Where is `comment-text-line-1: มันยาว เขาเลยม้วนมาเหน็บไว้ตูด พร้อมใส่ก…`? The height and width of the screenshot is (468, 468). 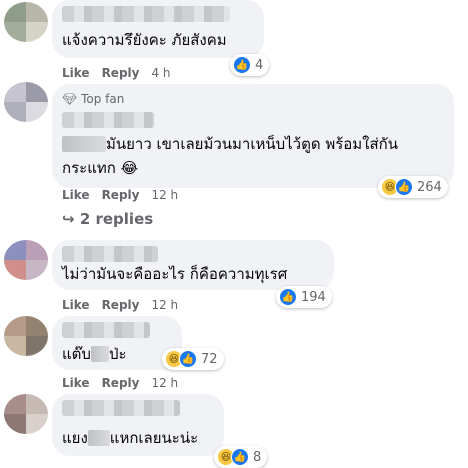 comment-text-line-1: มันยาว เขาเลยม้วนมาเหน็บไว้ตูด พร้อมใส่ก… is located at coordinates (230, 144).